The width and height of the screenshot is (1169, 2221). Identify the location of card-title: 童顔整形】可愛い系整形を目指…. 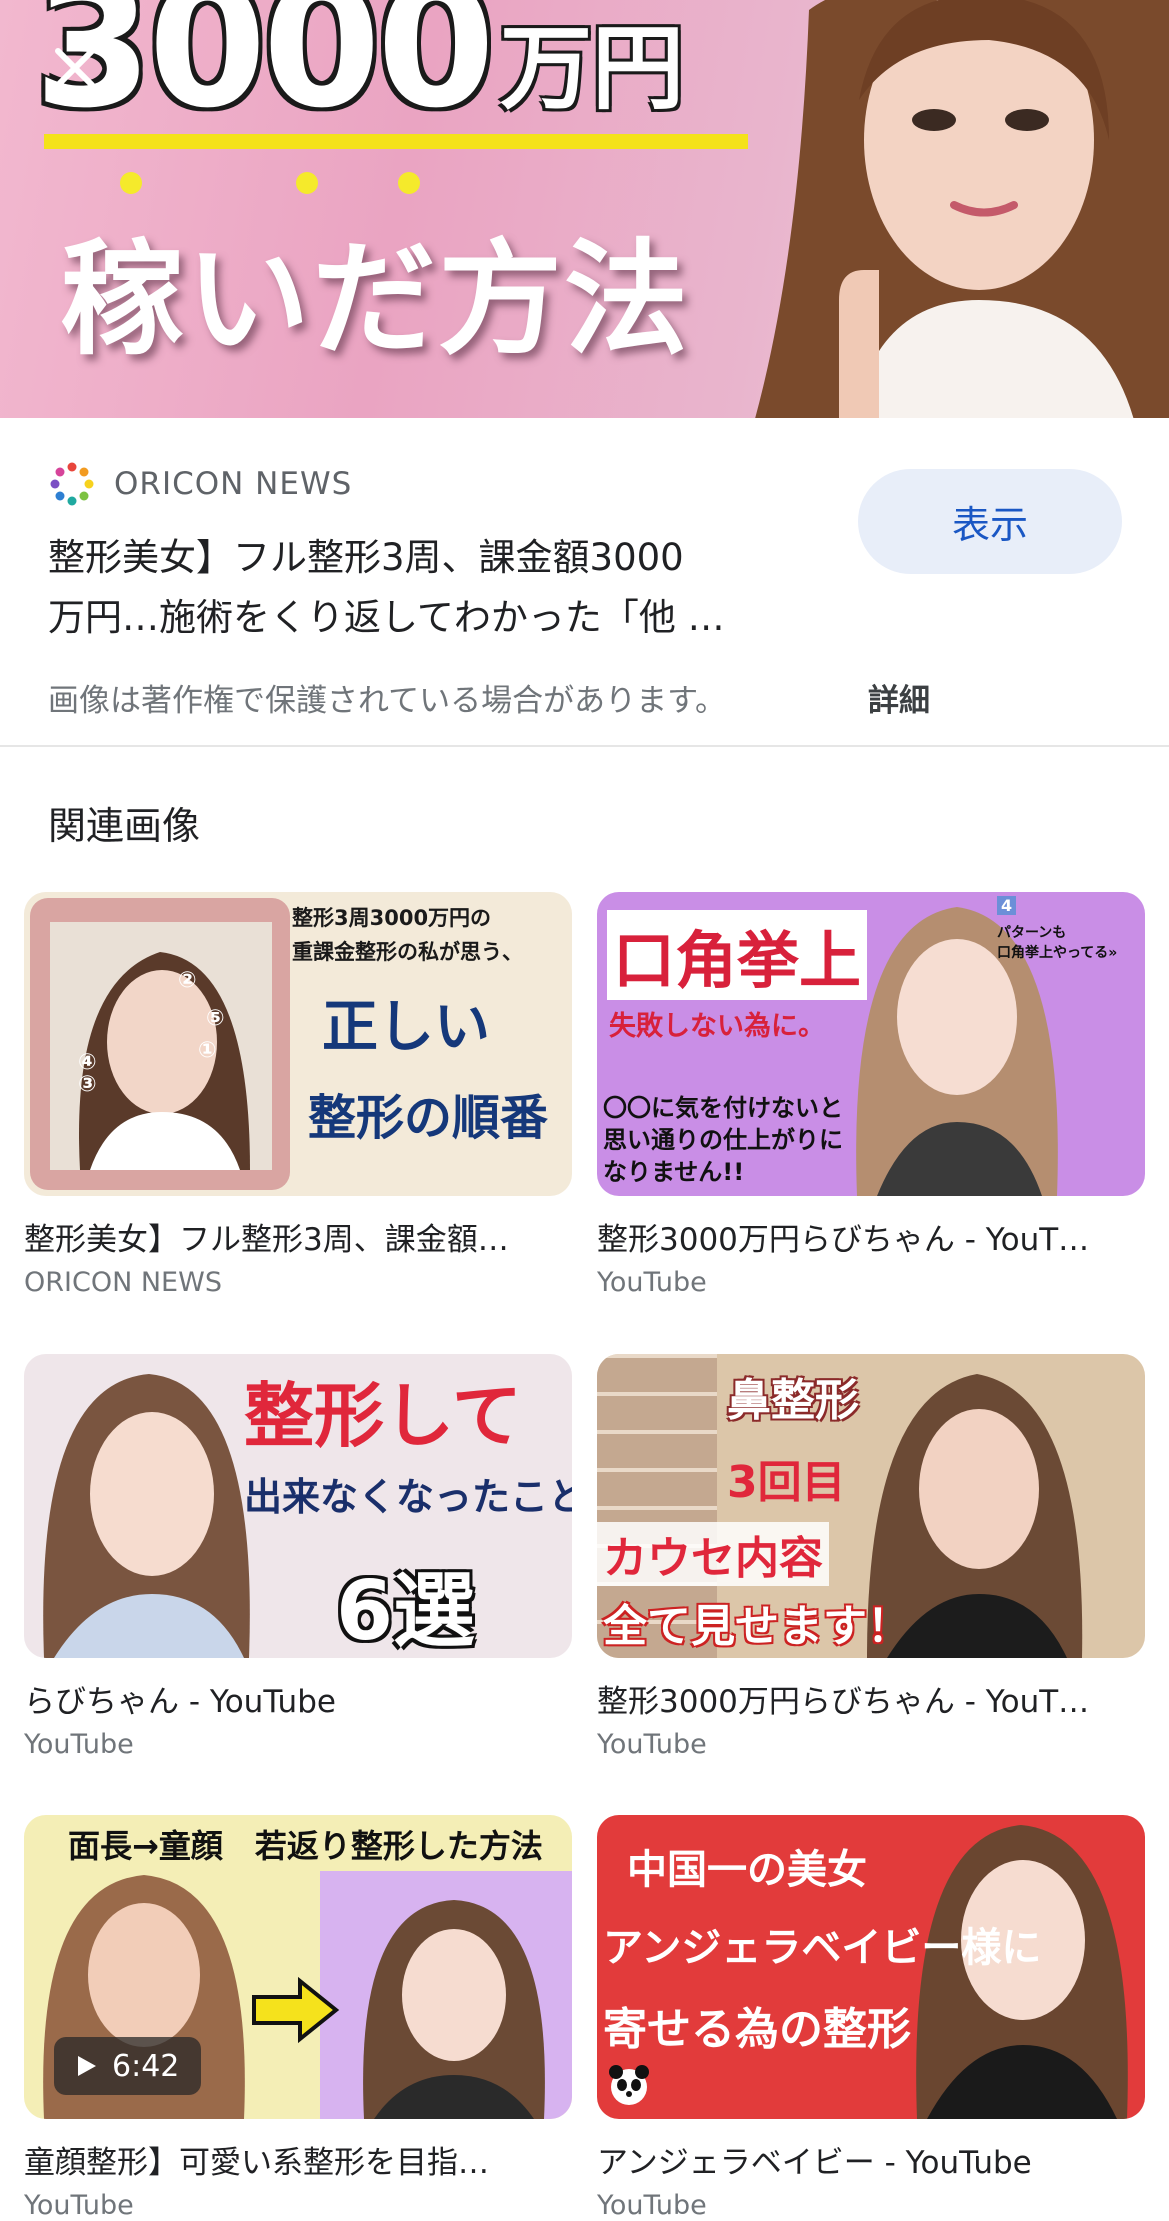
(256, 2163).